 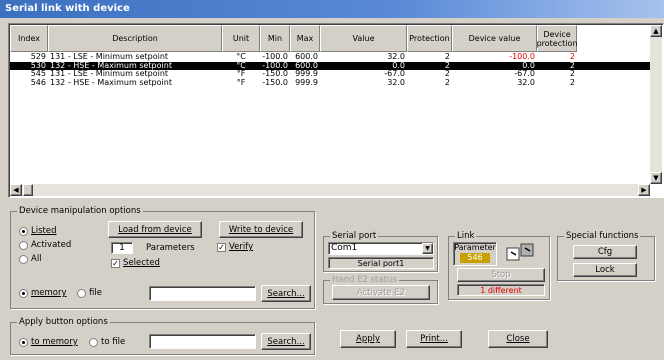 I want to click on stop-button: Stop, so click(x=501, y=275).